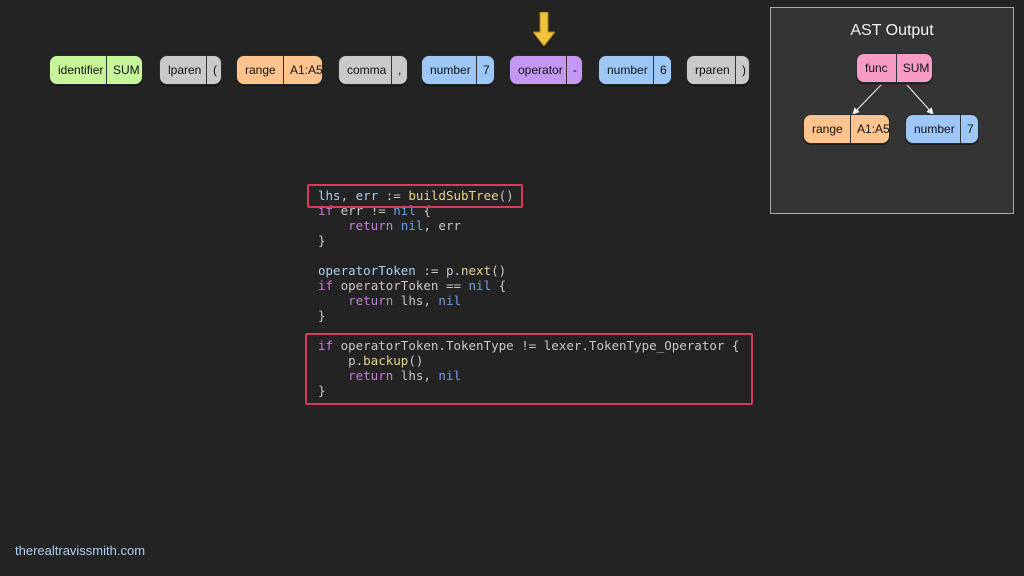 The height and width of the screenshot is (576, 1024). What do you see at coordinates (279, 70) in the screenshot?
I see `token-range: range A1:A5` at bounding box center [279, 70].